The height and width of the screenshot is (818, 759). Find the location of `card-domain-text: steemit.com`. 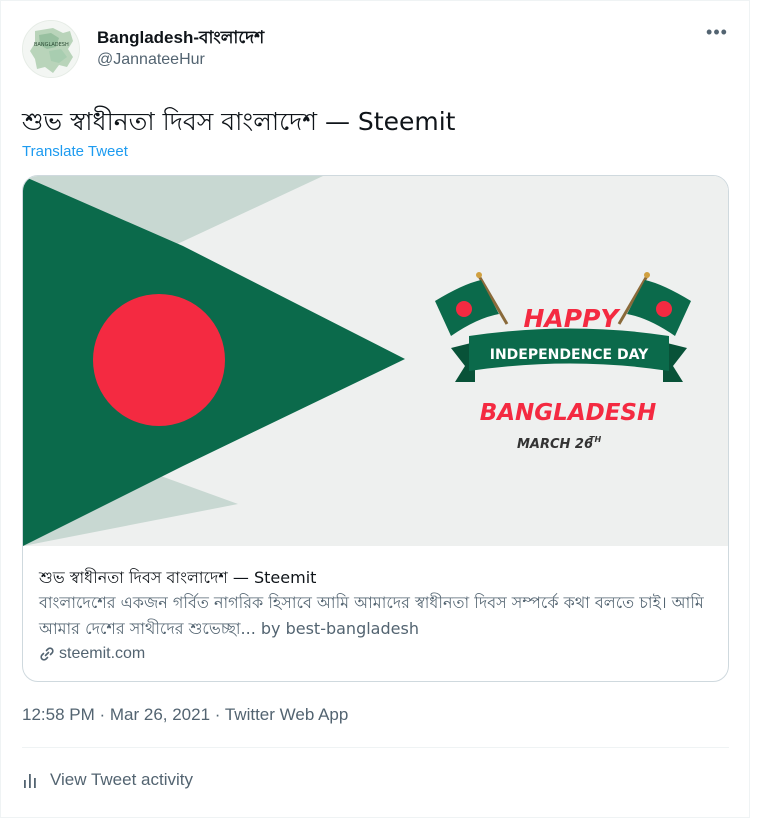

card-domain-text: steemit.com is located at coordinates (102, 653).